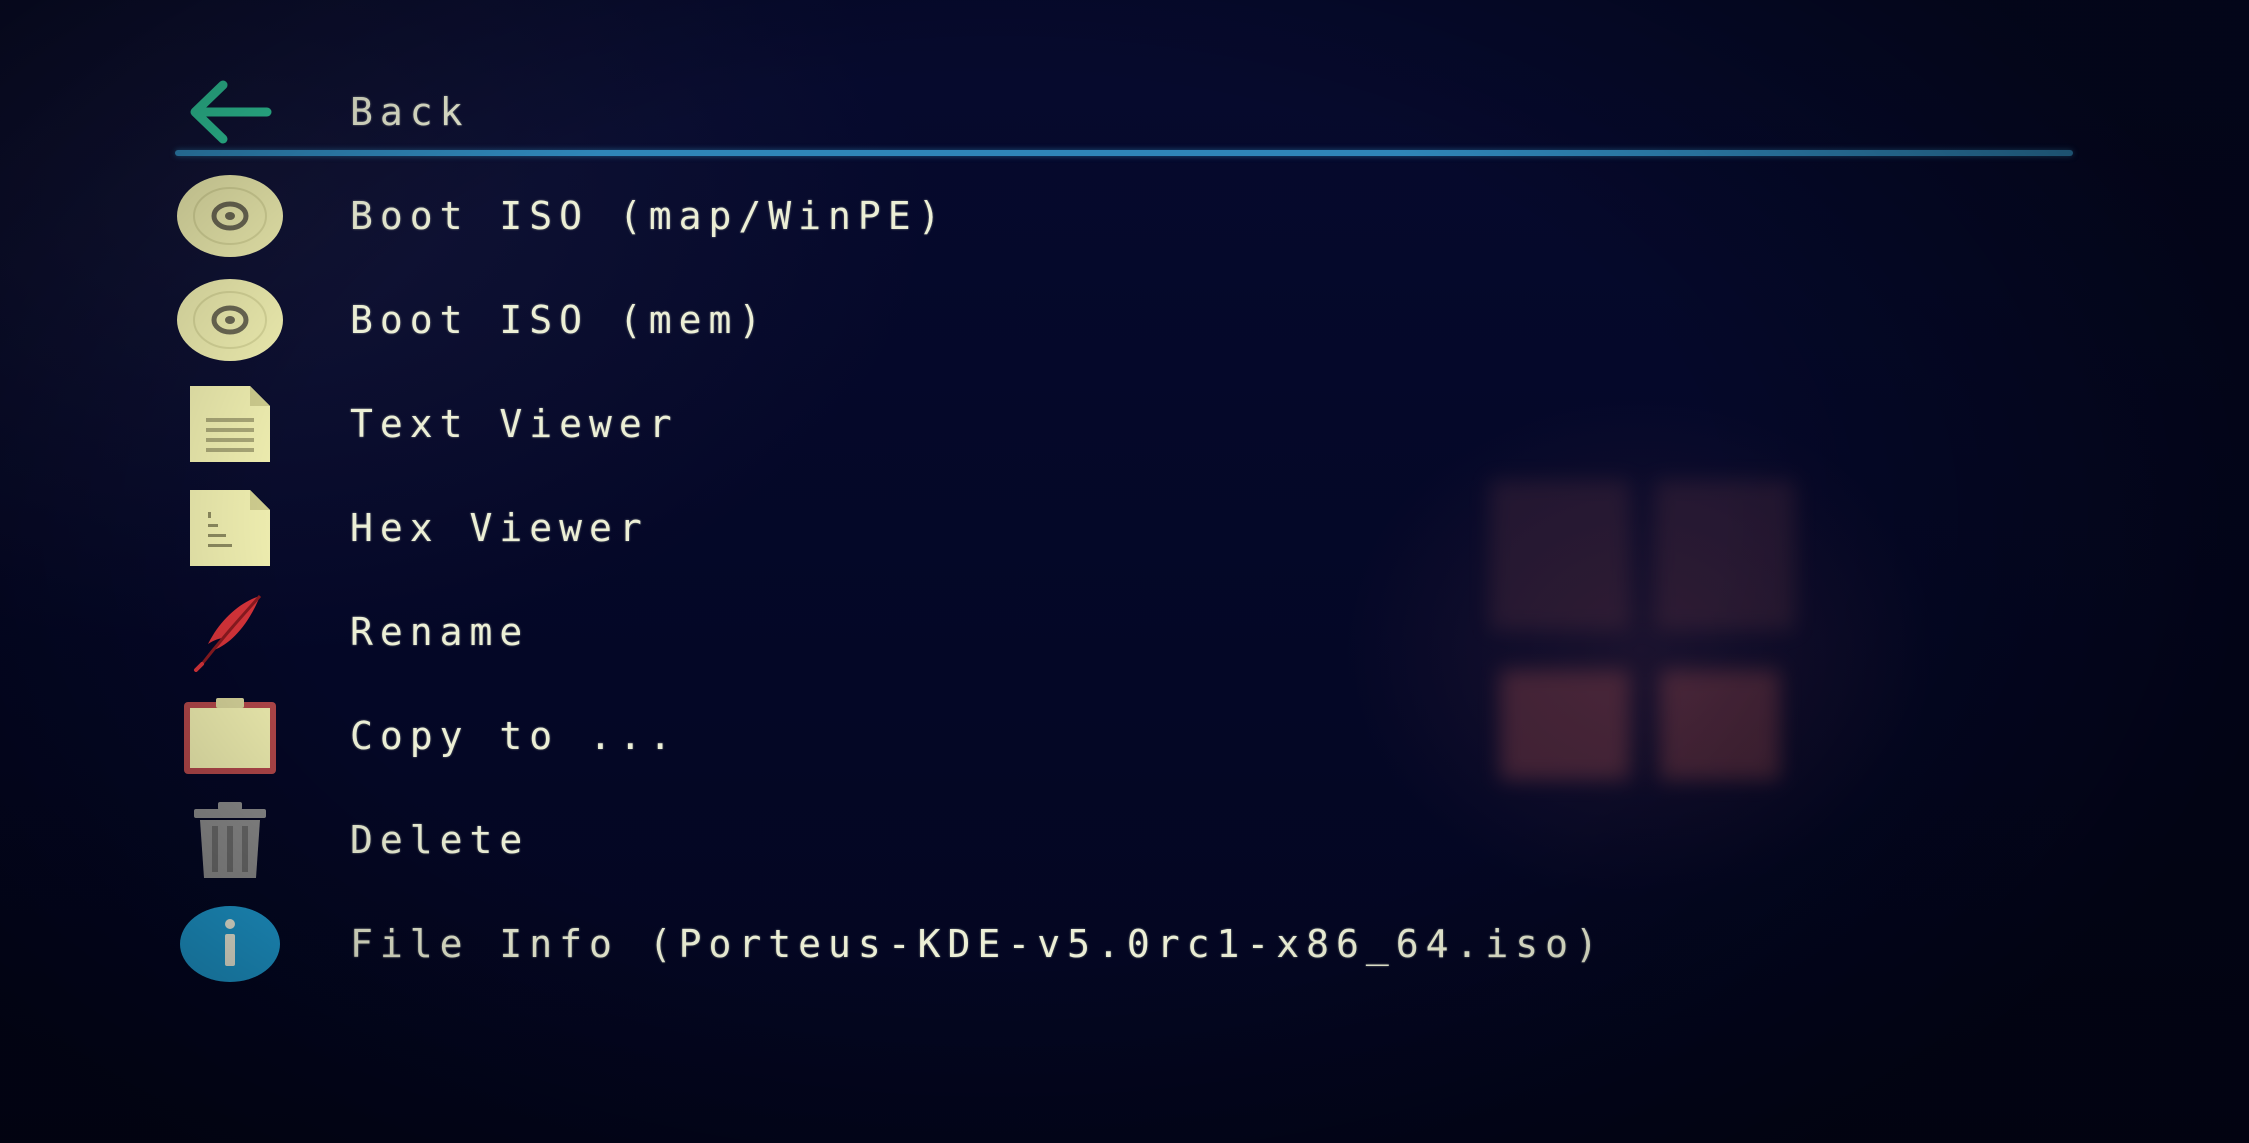 The width and height of the screenshot is (2249, 1143). I want to click on menu-item-boot-iso-map: Boot ISO (map/WinPE), so click(1125, 216).